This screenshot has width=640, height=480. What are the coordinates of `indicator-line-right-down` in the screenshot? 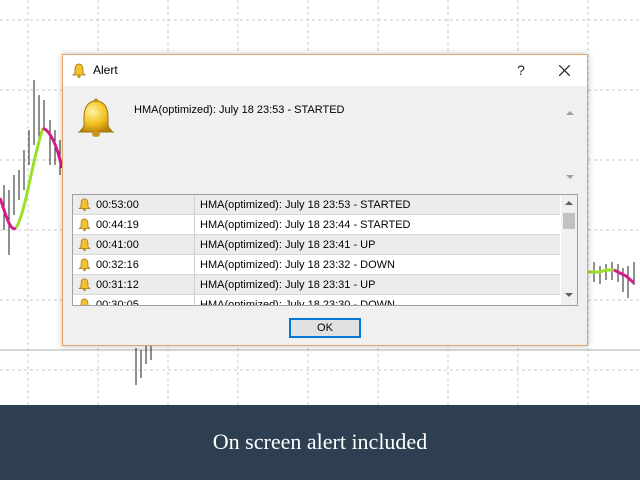 It's located at (624, 276).